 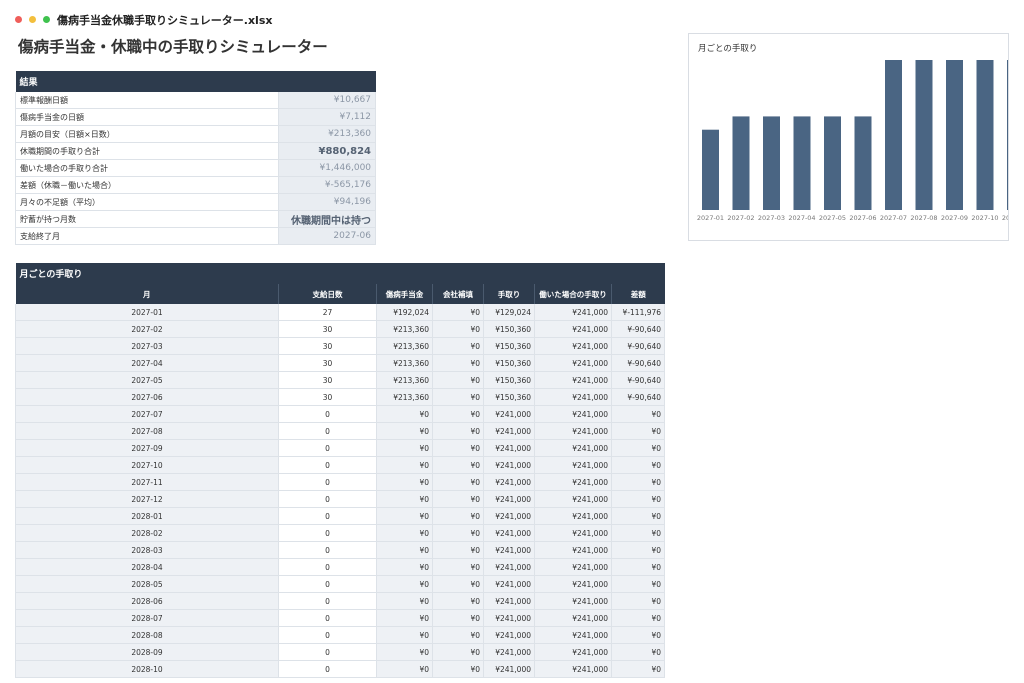 I want to click on table-cell: 2027-08, so click(x=147, y=431).